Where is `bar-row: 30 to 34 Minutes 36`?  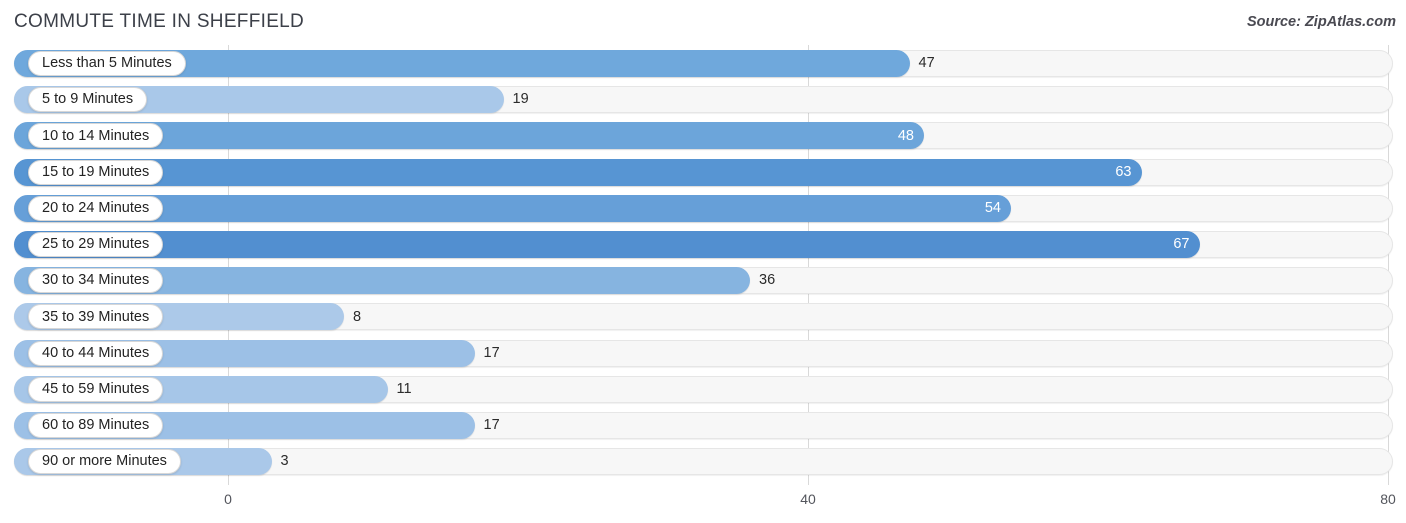
bar-row: 30 to 34 Minutes 36 is located at coordinates (703, 281).